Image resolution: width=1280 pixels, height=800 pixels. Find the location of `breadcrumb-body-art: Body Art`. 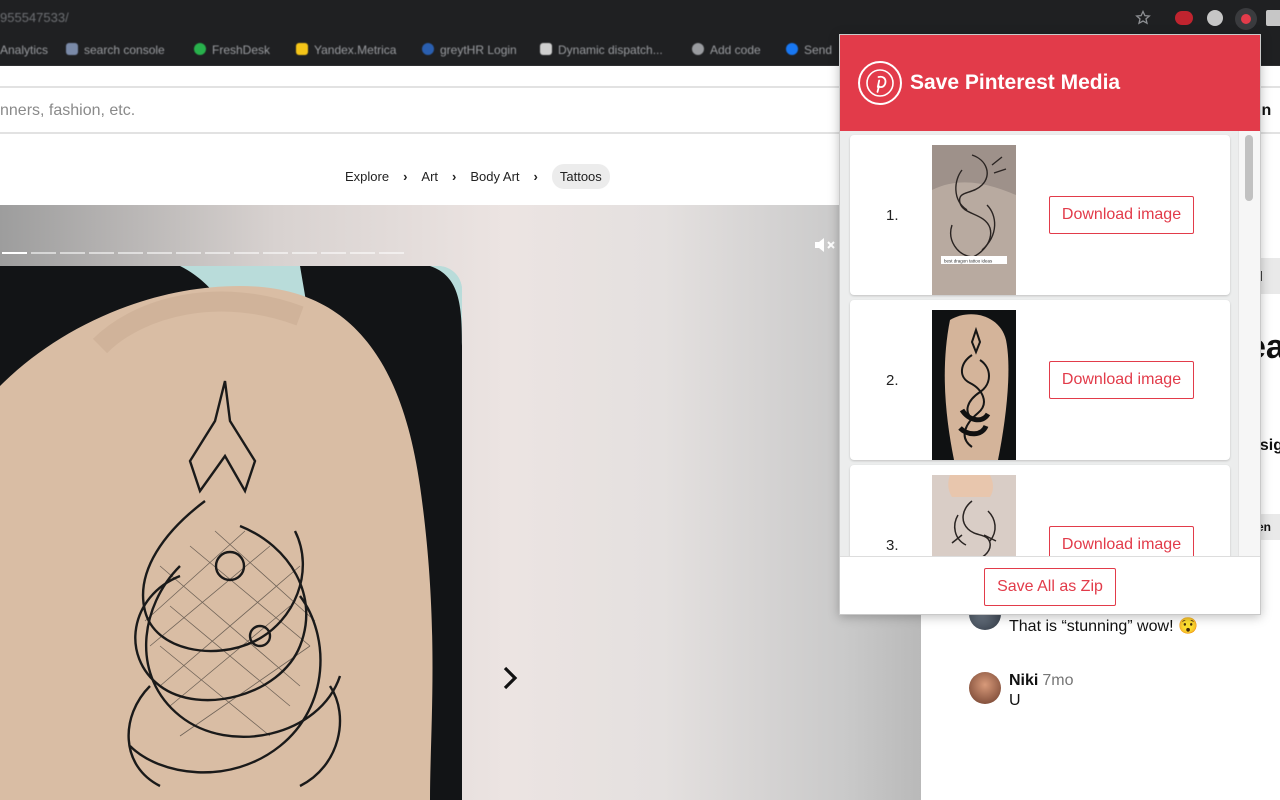

breadcrumb-body-art: Body Art is located at coordinates (494, 176).